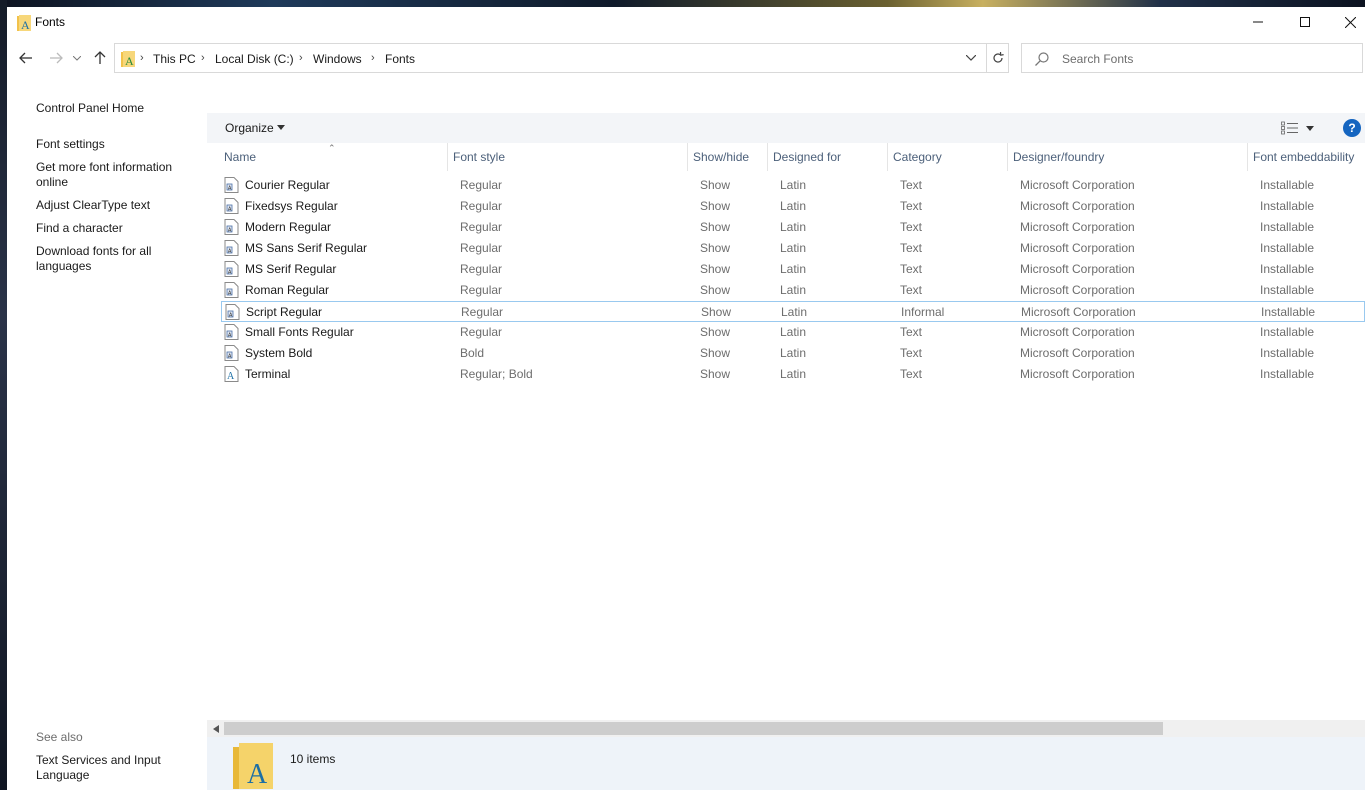 The width and height of the screenshot is (1365, 790). I want to click on up-button, so click(100, 58).